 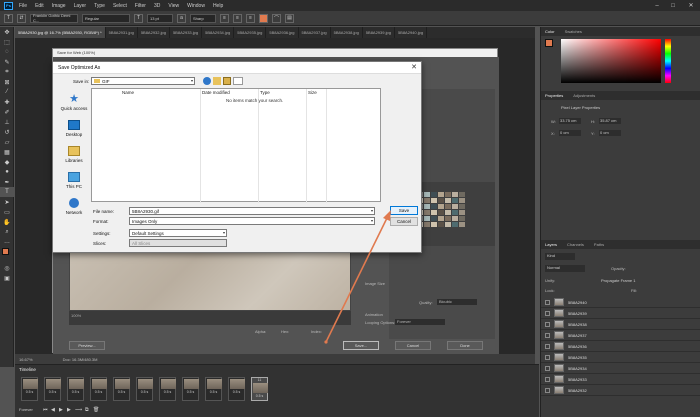 What do you see at coordinates (7, 72) in the screenshot?
I see `crop-tool-icon: ⌗` at bounding box center [7, 72].